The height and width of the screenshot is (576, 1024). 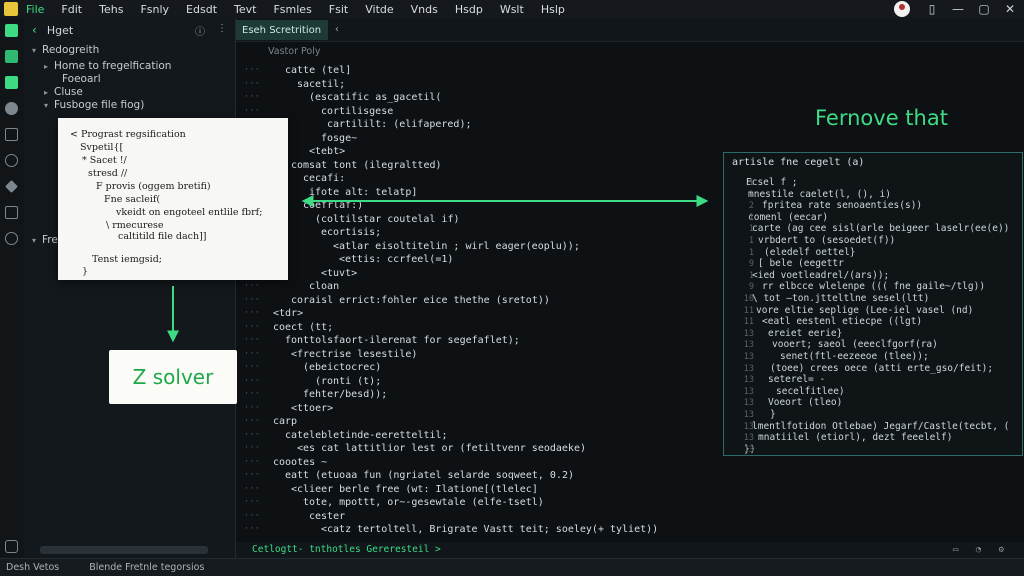 What do you see at coordinates (11, 546) in the screenshot?
I see `settings-icon` at bounding box center [11, 546].